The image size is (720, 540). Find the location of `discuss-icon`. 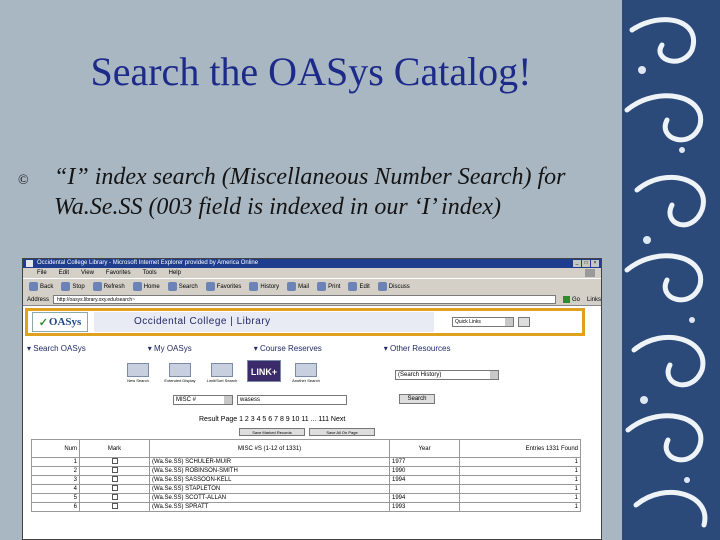

discuss-icon is located at coordinates (382, 286).